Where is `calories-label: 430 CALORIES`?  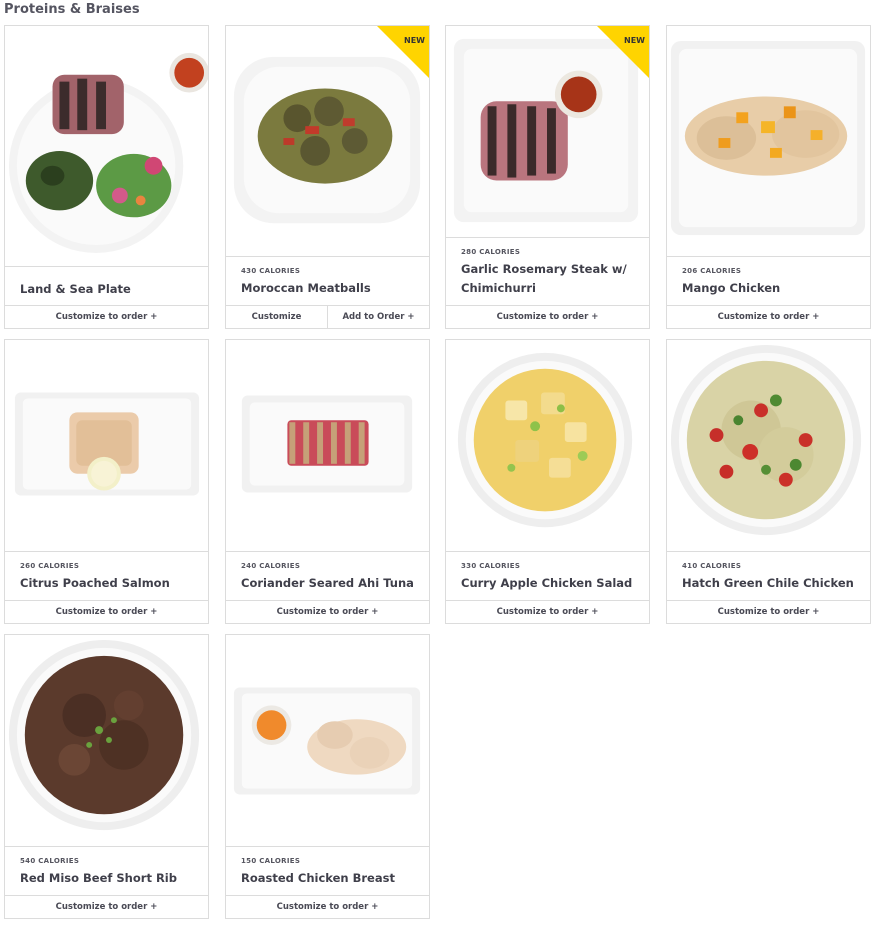
calories-label: 430 CALORIES is located at coordinates (271, 271).